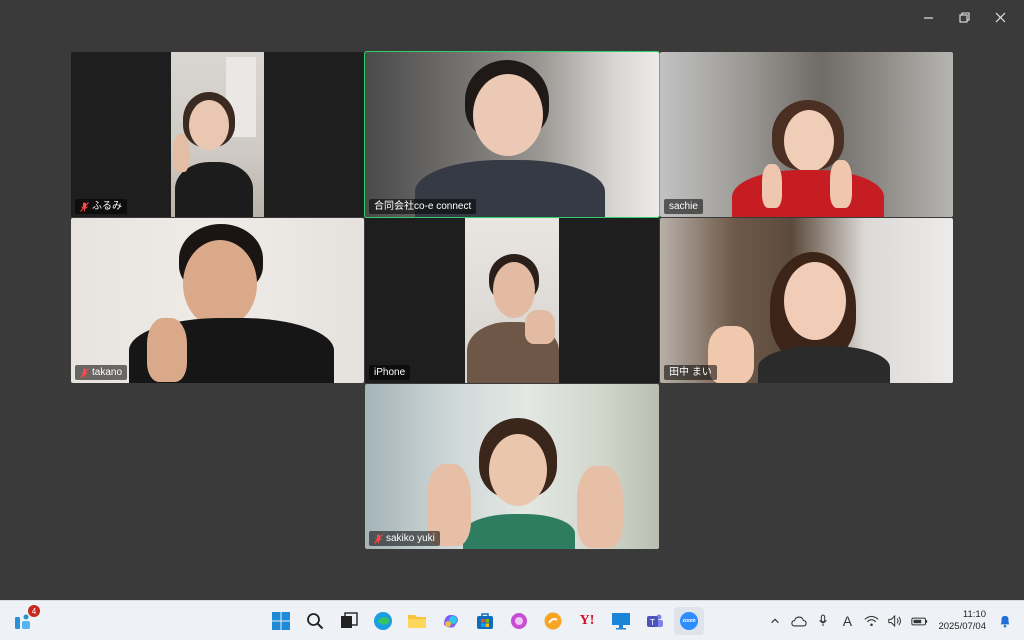  I want to click on widgets-button: 4, so click(26, 619).